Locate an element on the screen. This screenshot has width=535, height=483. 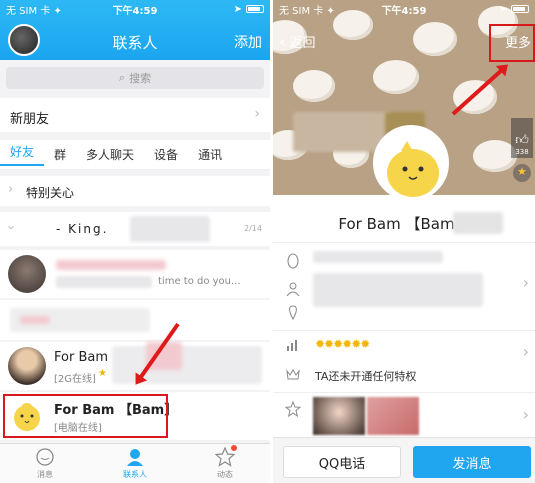
search-placeholder: 搜索 is located at coordinates (140, 78).